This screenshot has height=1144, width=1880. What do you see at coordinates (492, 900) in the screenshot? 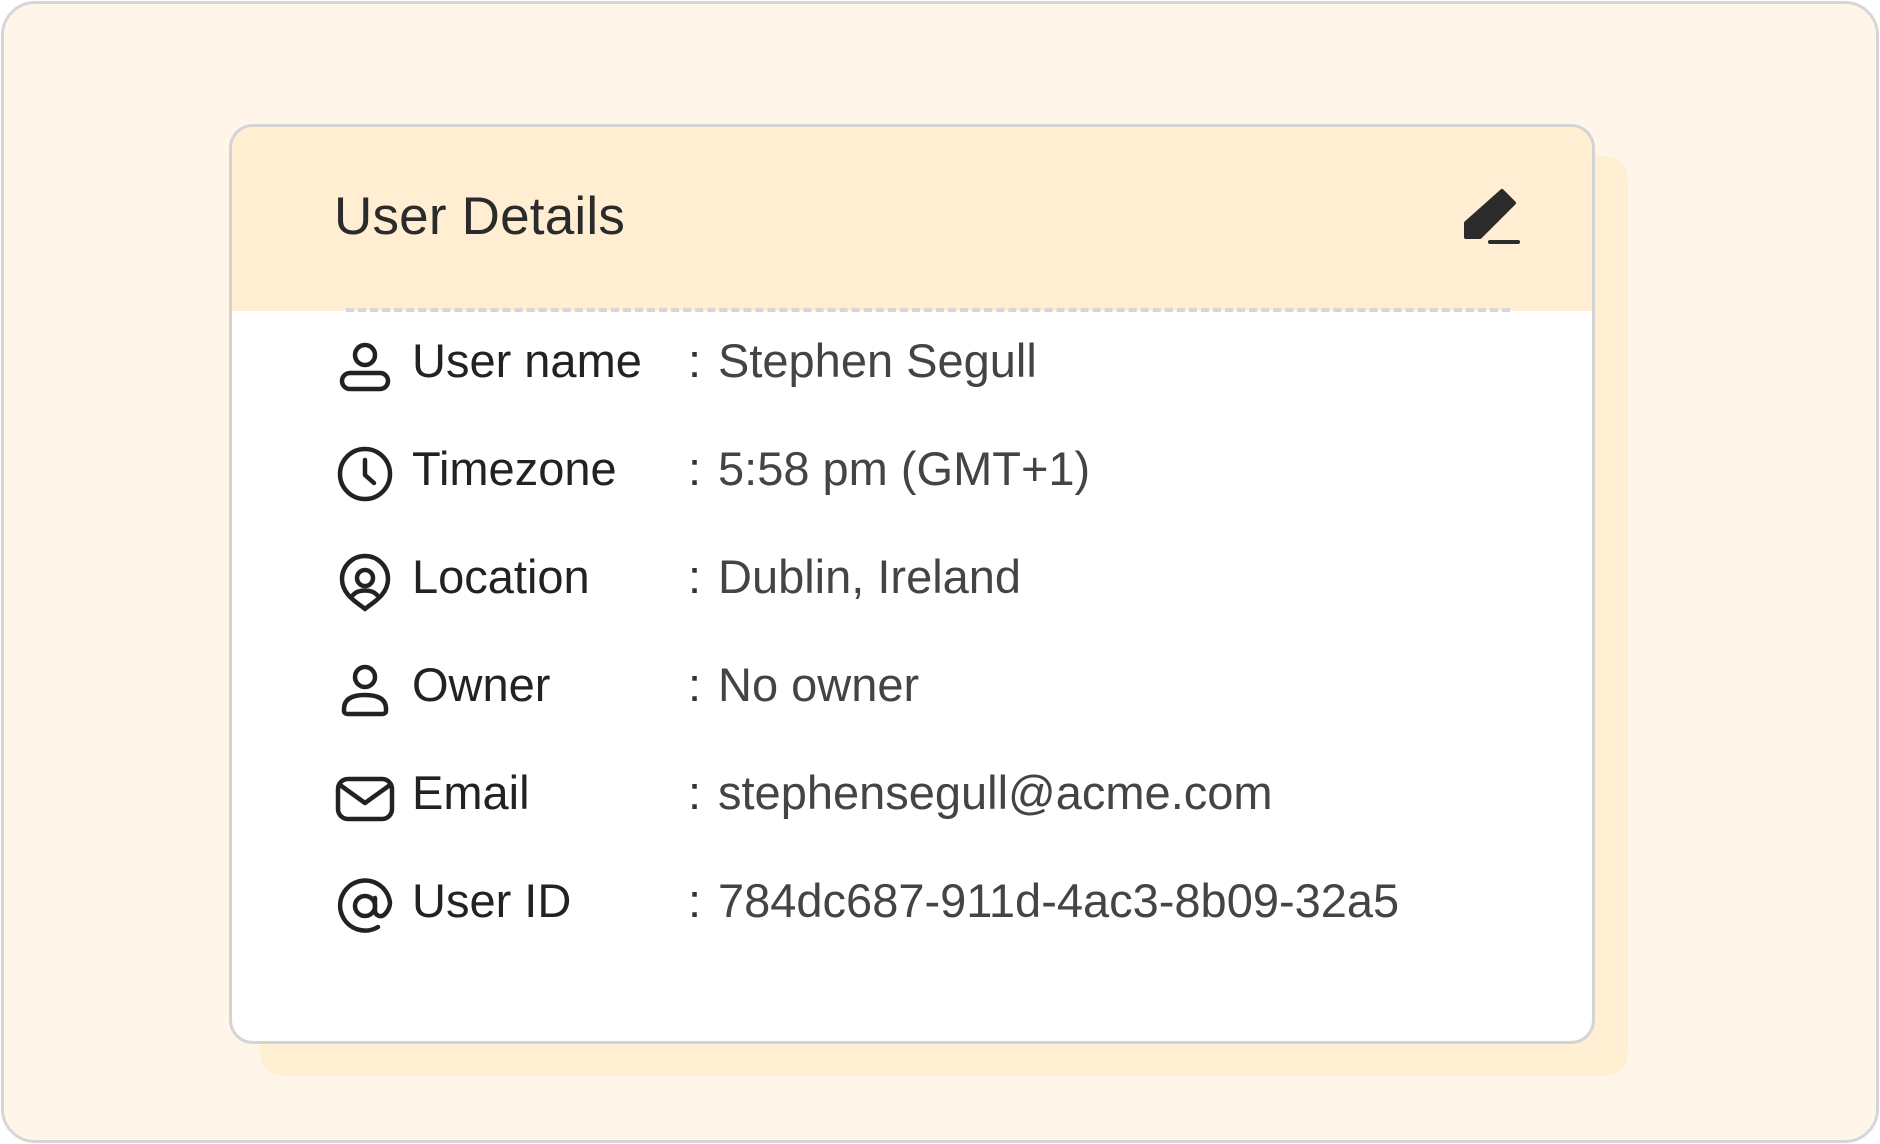
I see `detail-label: User ID` at bounding box center [492, 900].